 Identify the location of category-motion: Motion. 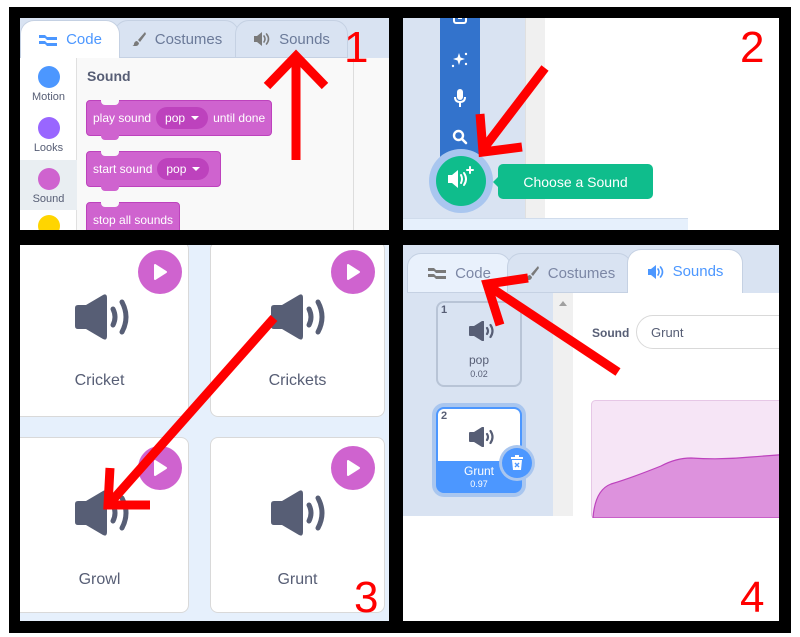
(48, 83).